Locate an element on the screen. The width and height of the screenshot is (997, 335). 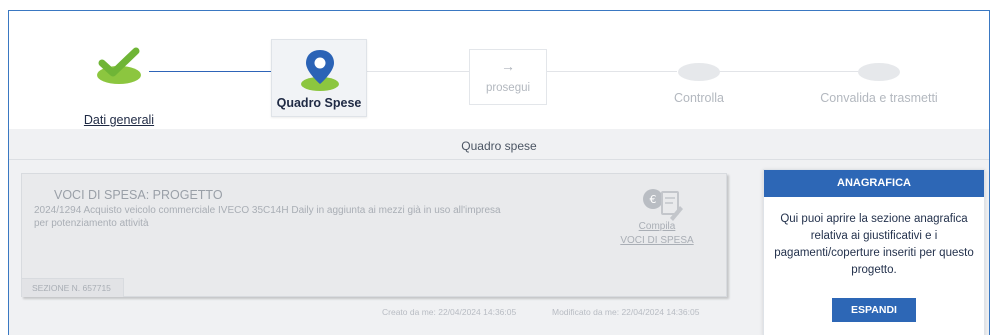
map-pin-icon is located at coordinates (320, 70).